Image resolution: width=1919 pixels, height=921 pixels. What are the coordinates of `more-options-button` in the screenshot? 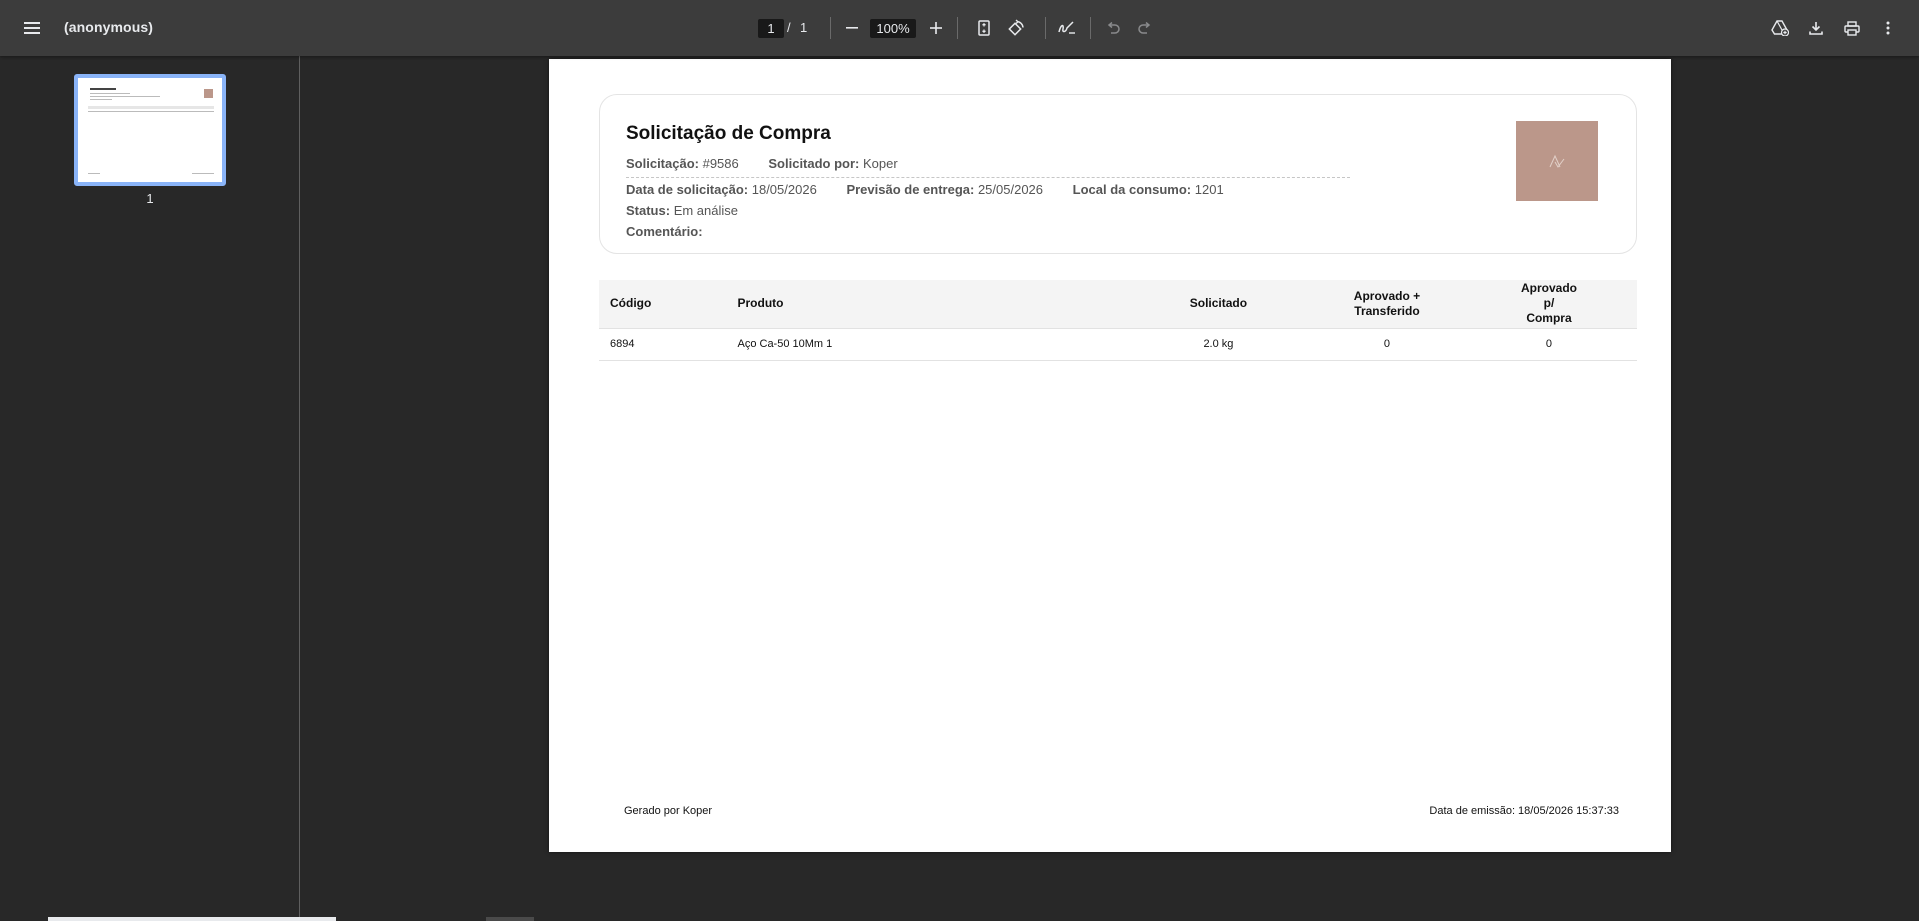 It's located at (1888, 28).